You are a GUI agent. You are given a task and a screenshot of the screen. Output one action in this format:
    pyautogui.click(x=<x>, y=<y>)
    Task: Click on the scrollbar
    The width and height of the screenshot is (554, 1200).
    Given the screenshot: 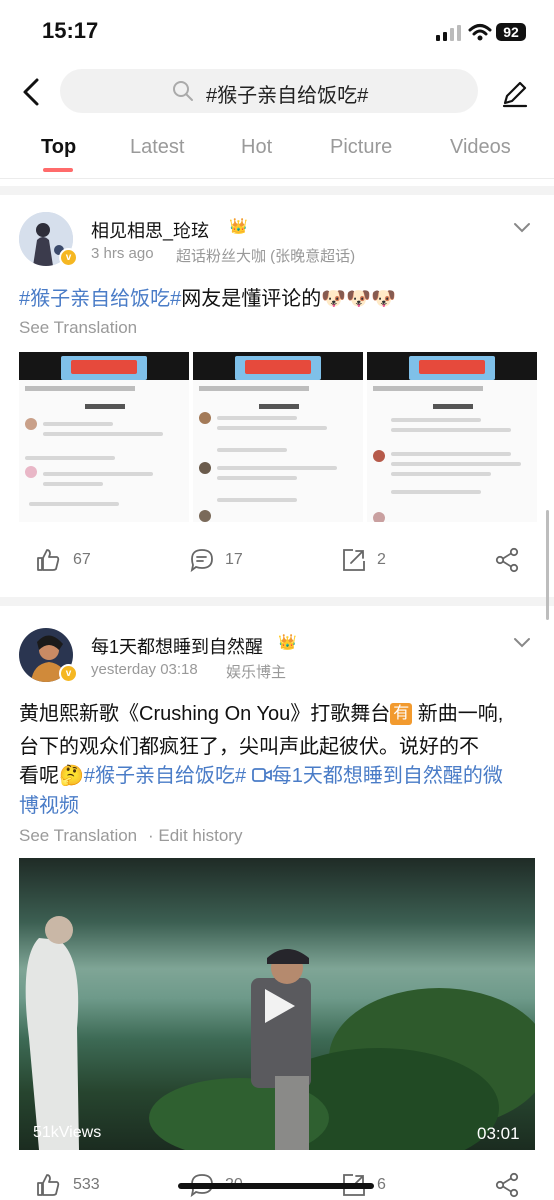 What is the action you would take?
    pyautogui.click(x=547, y=565)
    